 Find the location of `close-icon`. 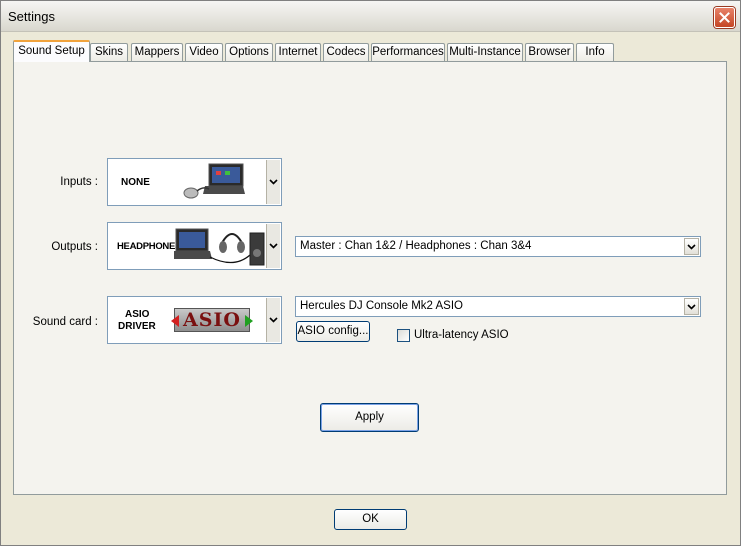

close-icon is located at coordinates (724, 17).